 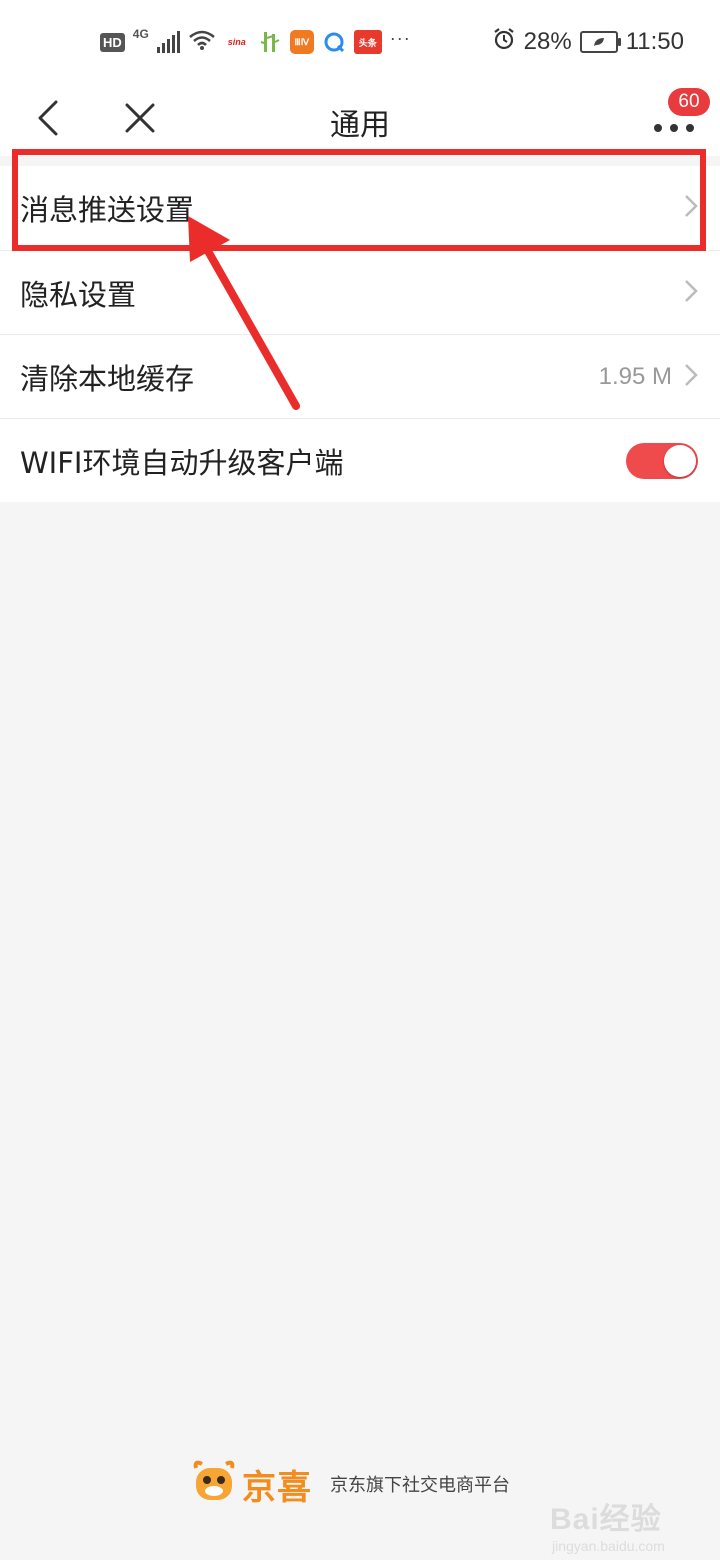 I want to click on alarm-icon, so click(x=504, y=42).